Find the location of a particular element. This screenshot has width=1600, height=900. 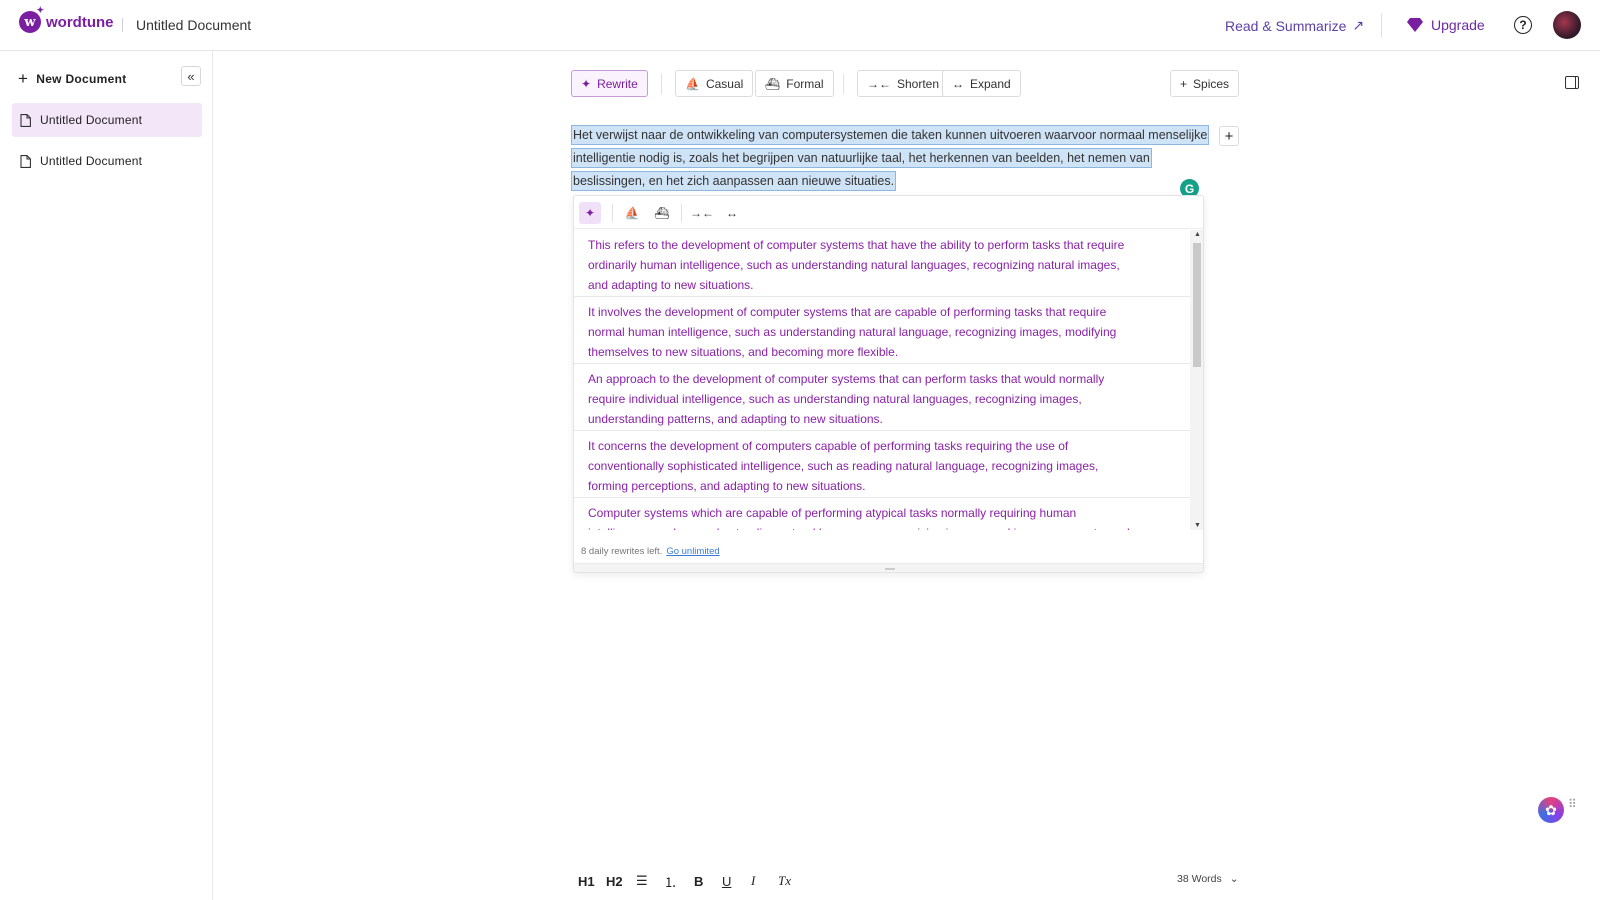

document-title: Untitled Document is located at coordinates (193, 25).